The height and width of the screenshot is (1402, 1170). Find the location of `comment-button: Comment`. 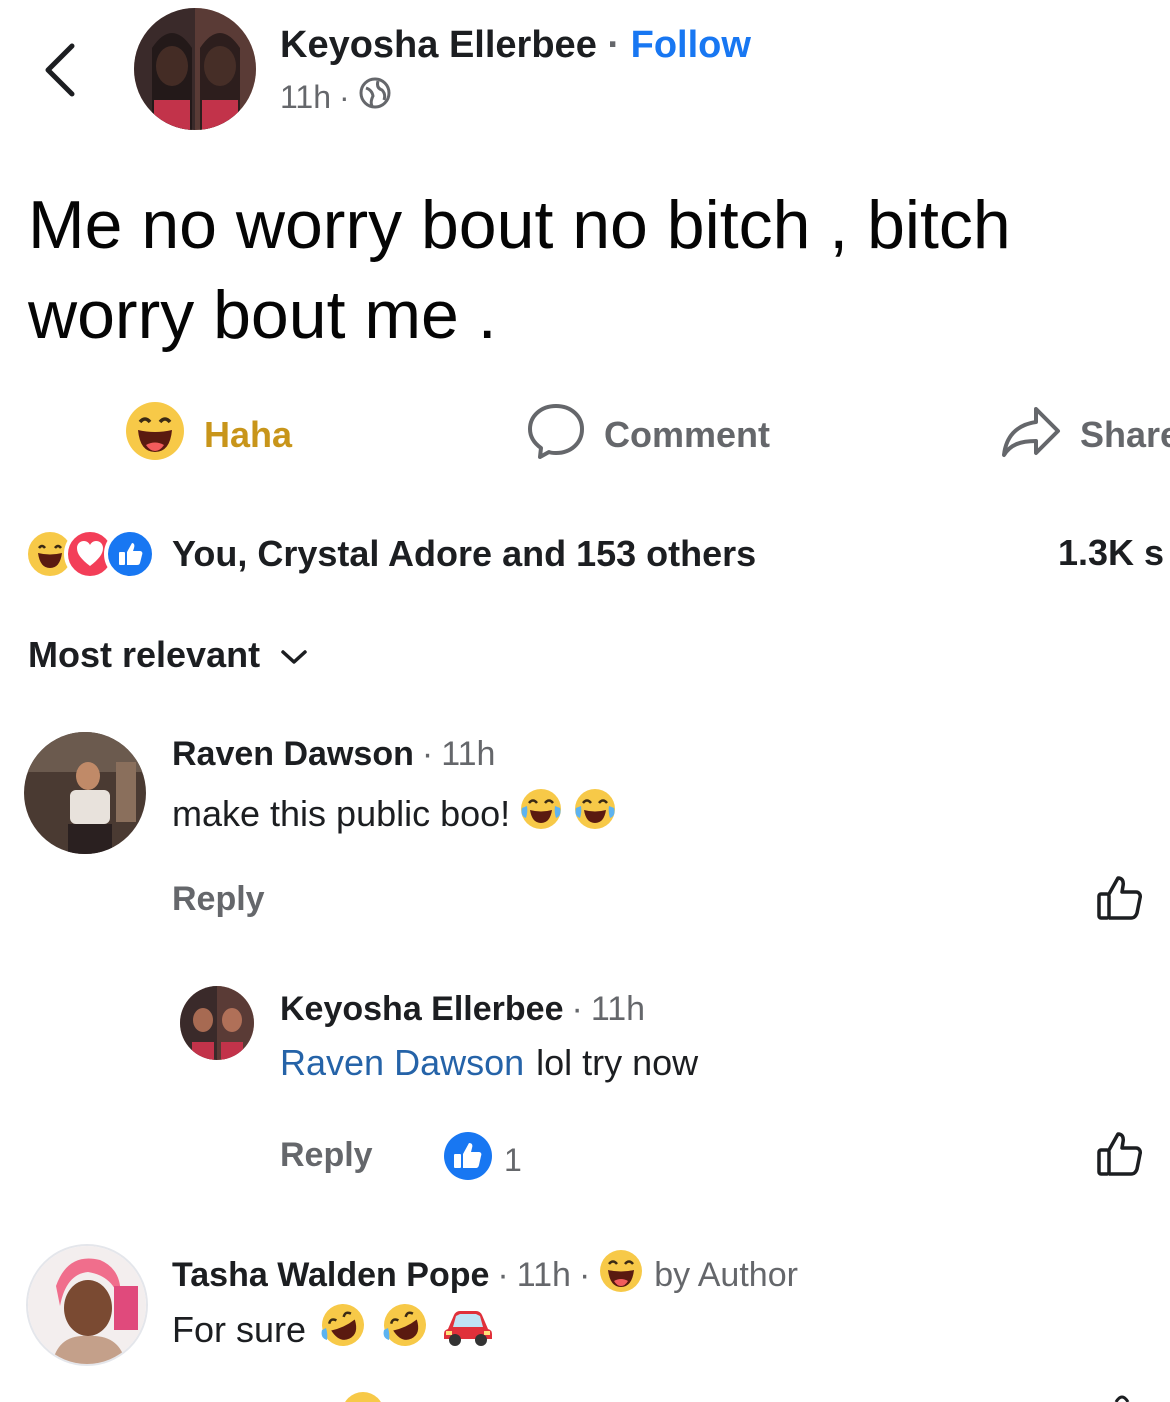

comment-button: Comment is located at coordinates (648, 435).